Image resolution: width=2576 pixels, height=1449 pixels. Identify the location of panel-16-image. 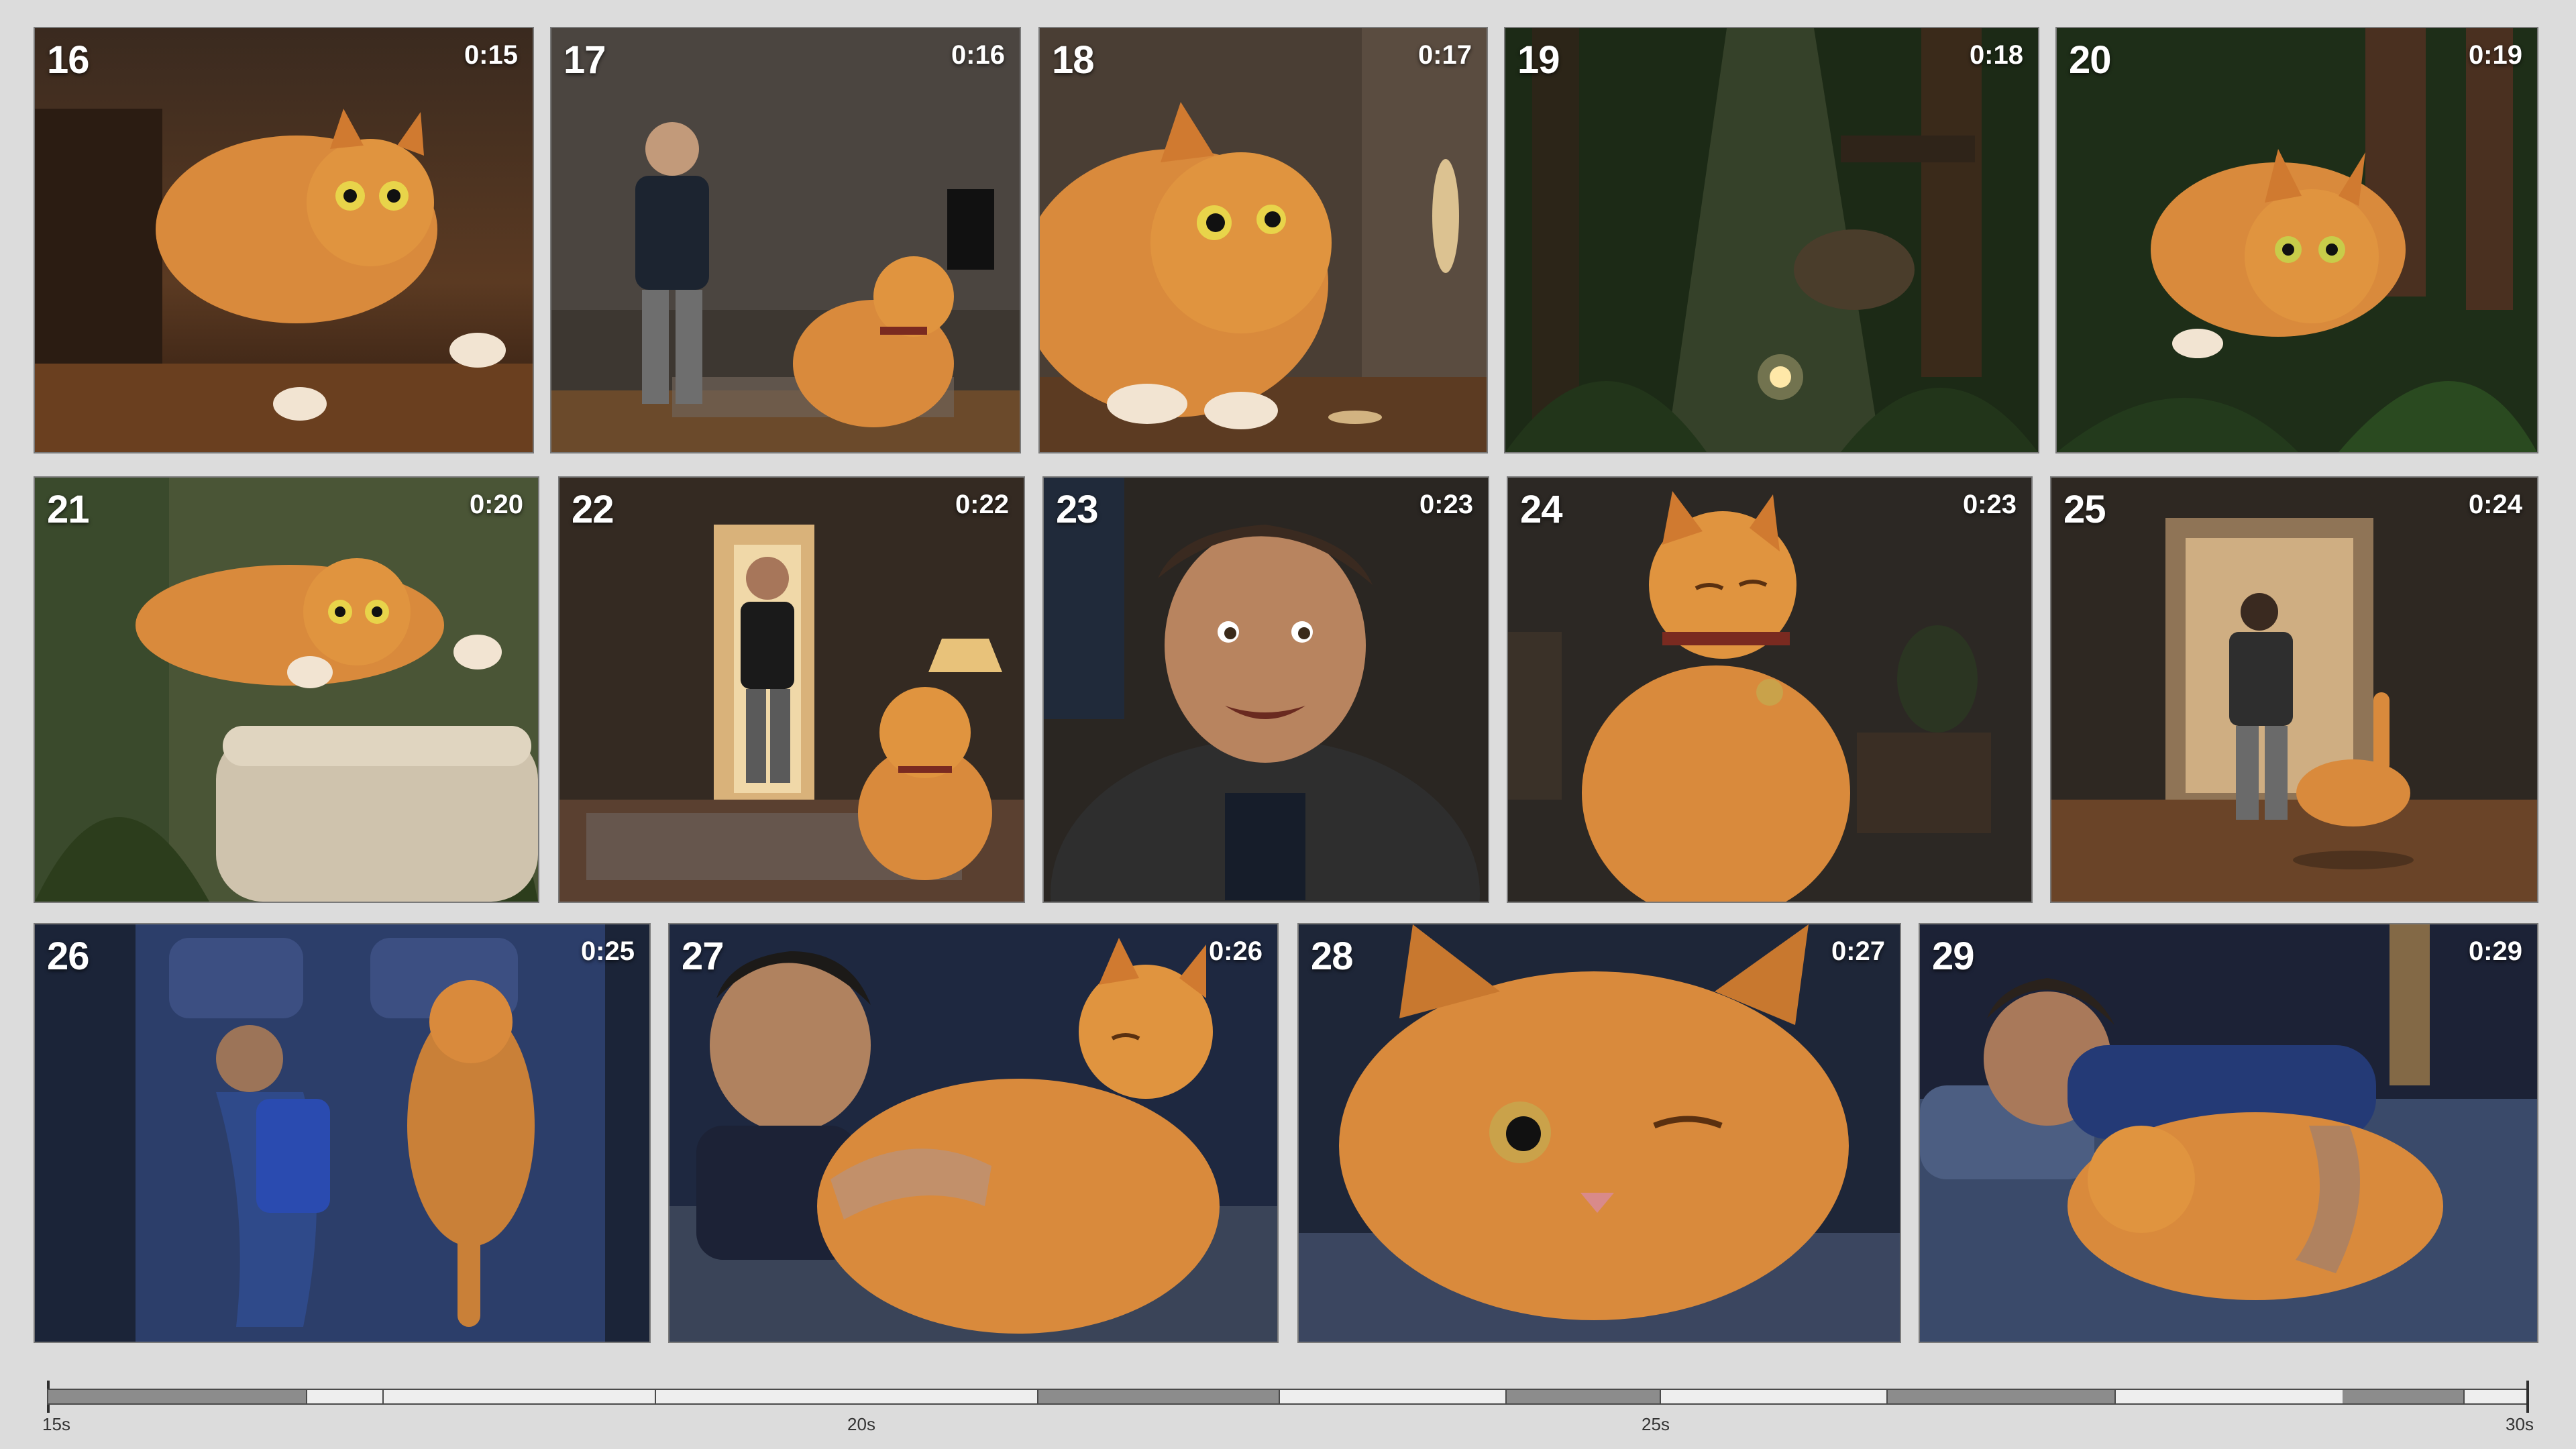
(284, 240).